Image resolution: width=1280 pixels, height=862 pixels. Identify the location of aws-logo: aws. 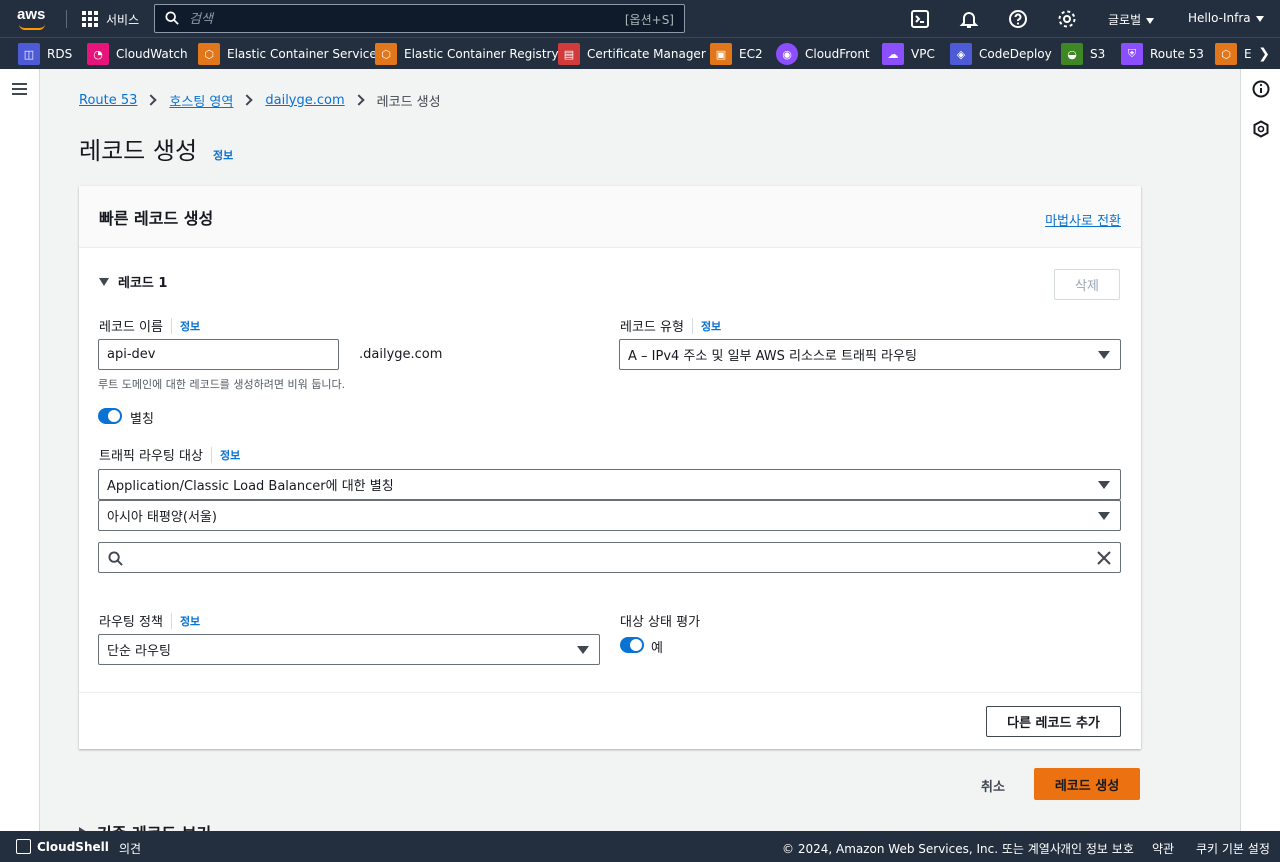
(33, 19).